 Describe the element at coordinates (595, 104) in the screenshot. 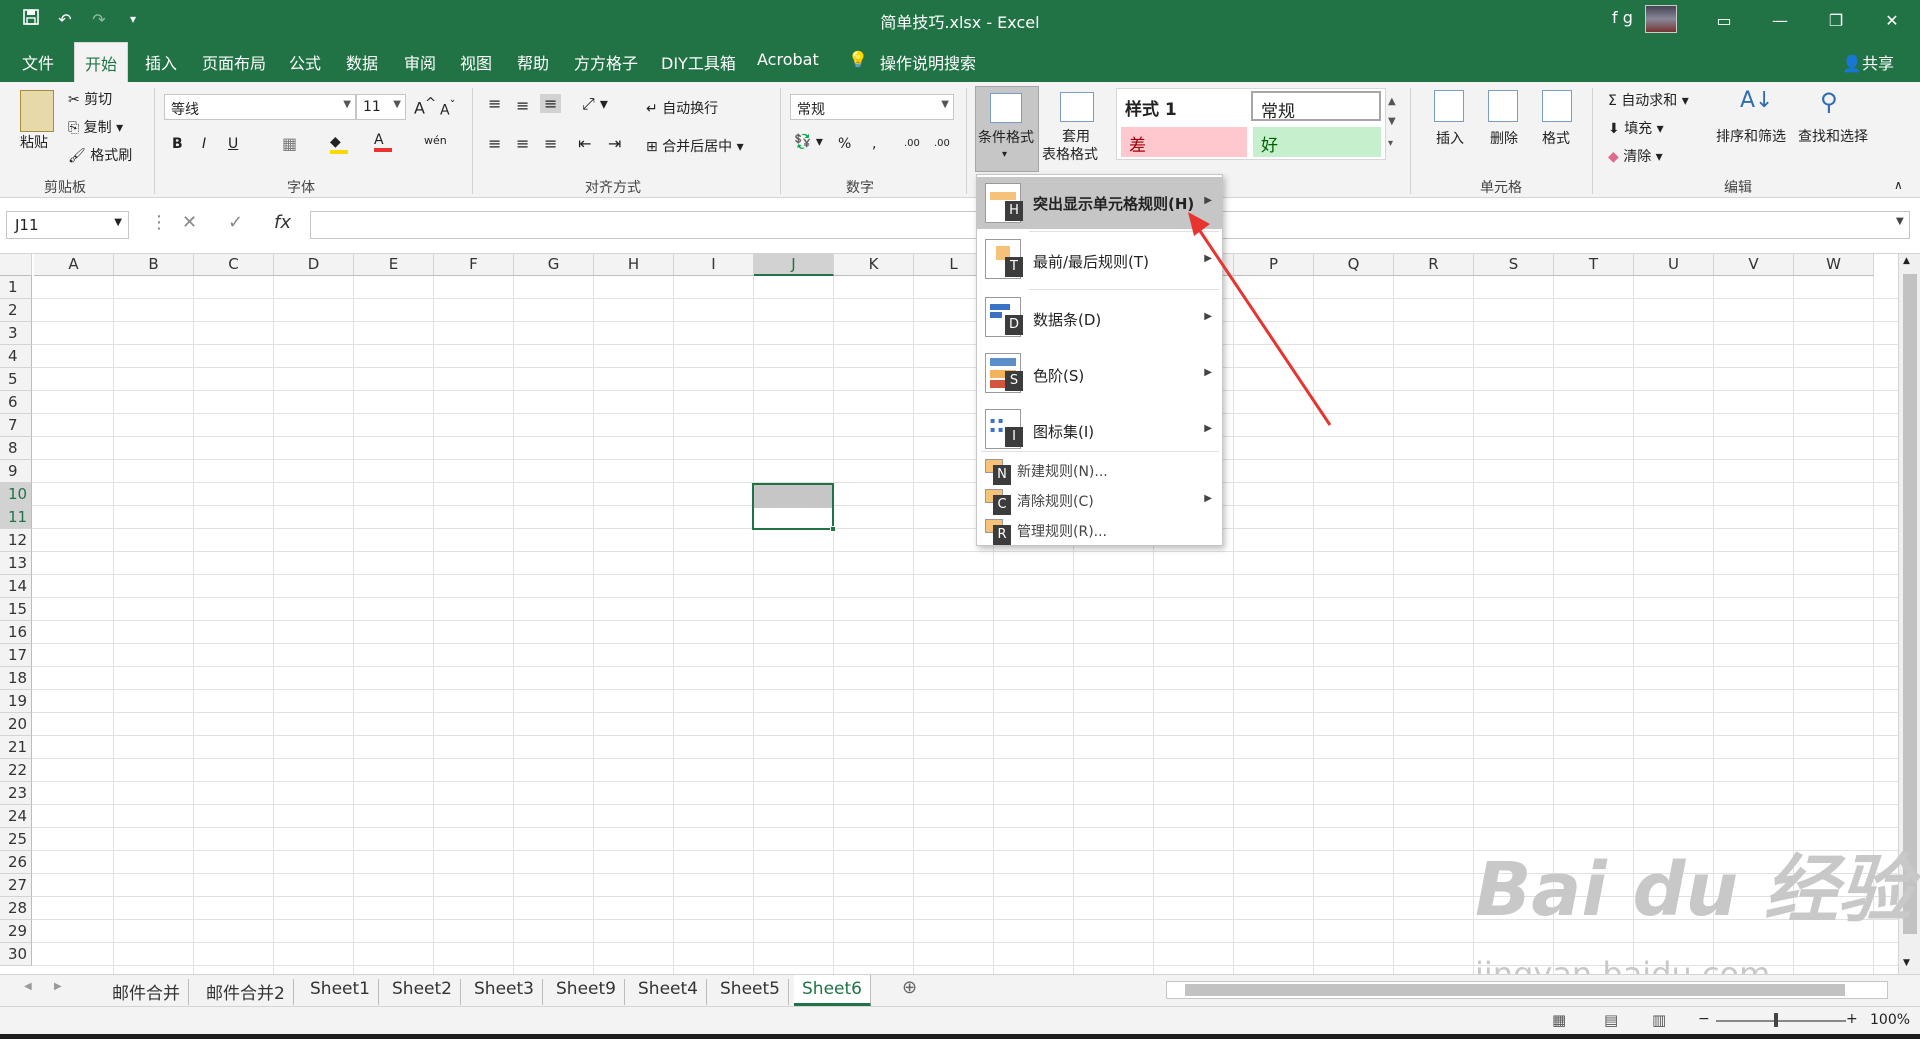

I see `orientation-icon: ⤢ ▾` at that location.